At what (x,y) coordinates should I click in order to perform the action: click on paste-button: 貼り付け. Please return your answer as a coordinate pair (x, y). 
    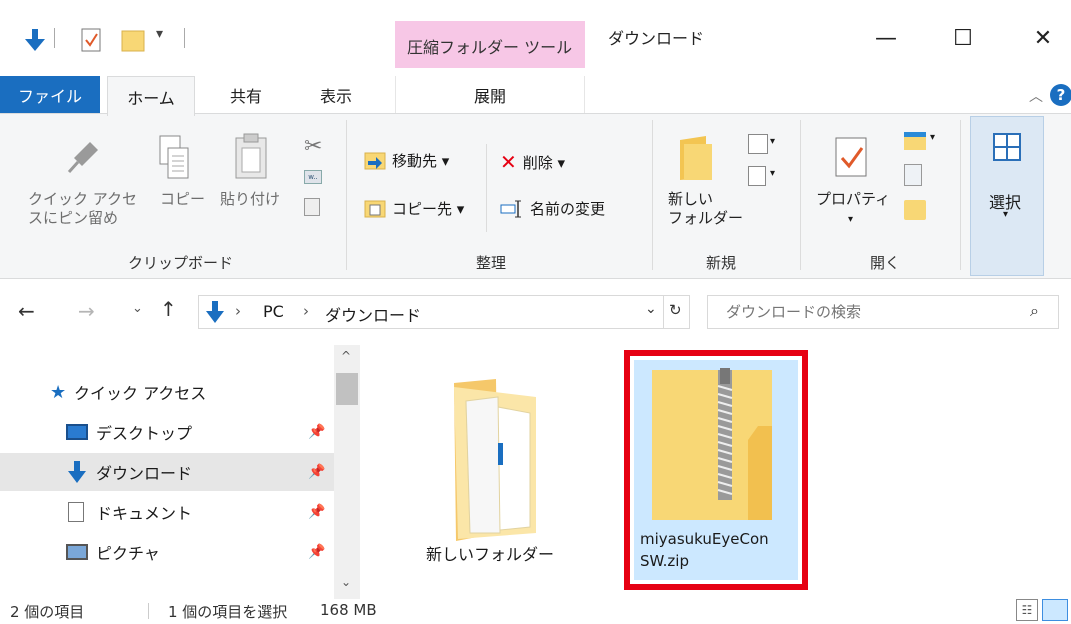
    Looking at the image, I should click on (250, 199).